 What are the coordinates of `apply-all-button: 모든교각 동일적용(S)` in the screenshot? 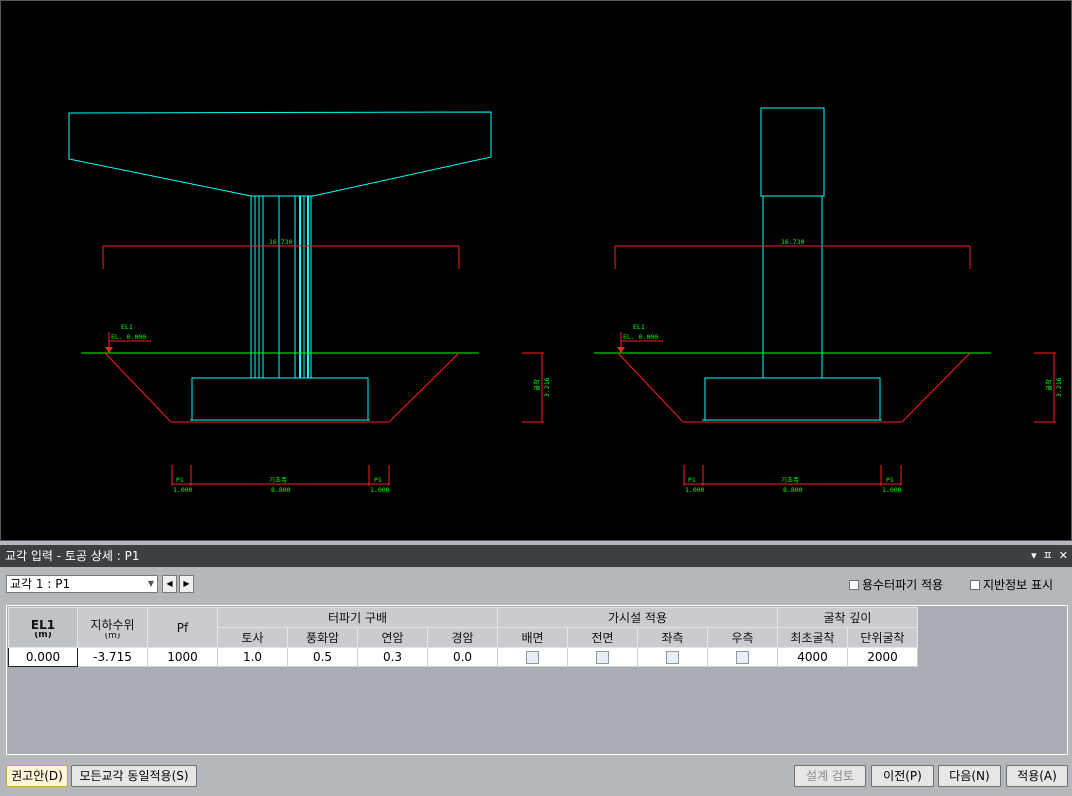 It's located at (134, 776).